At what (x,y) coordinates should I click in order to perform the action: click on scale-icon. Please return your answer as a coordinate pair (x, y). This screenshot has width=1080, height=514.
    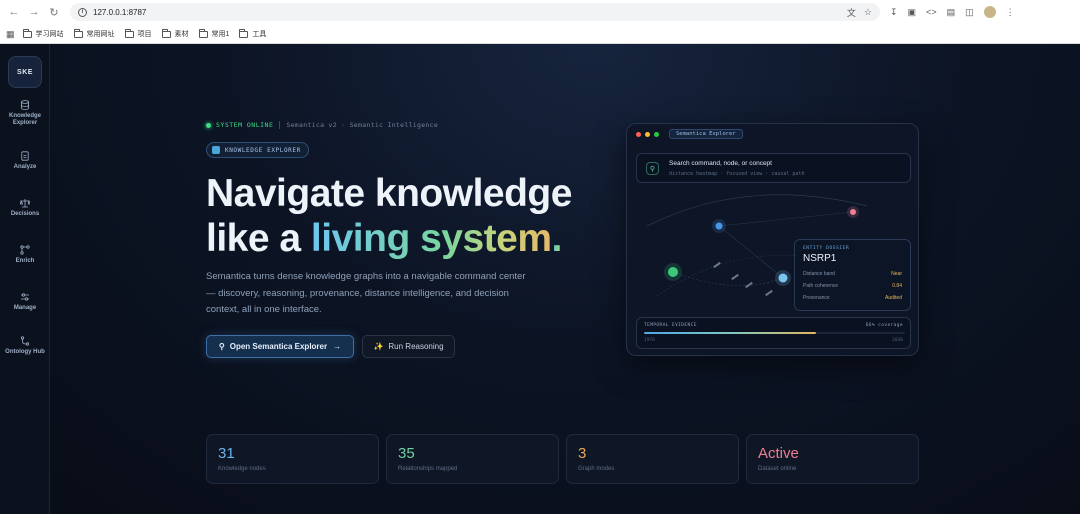
    Looking at the image, I should click on (25, 203).